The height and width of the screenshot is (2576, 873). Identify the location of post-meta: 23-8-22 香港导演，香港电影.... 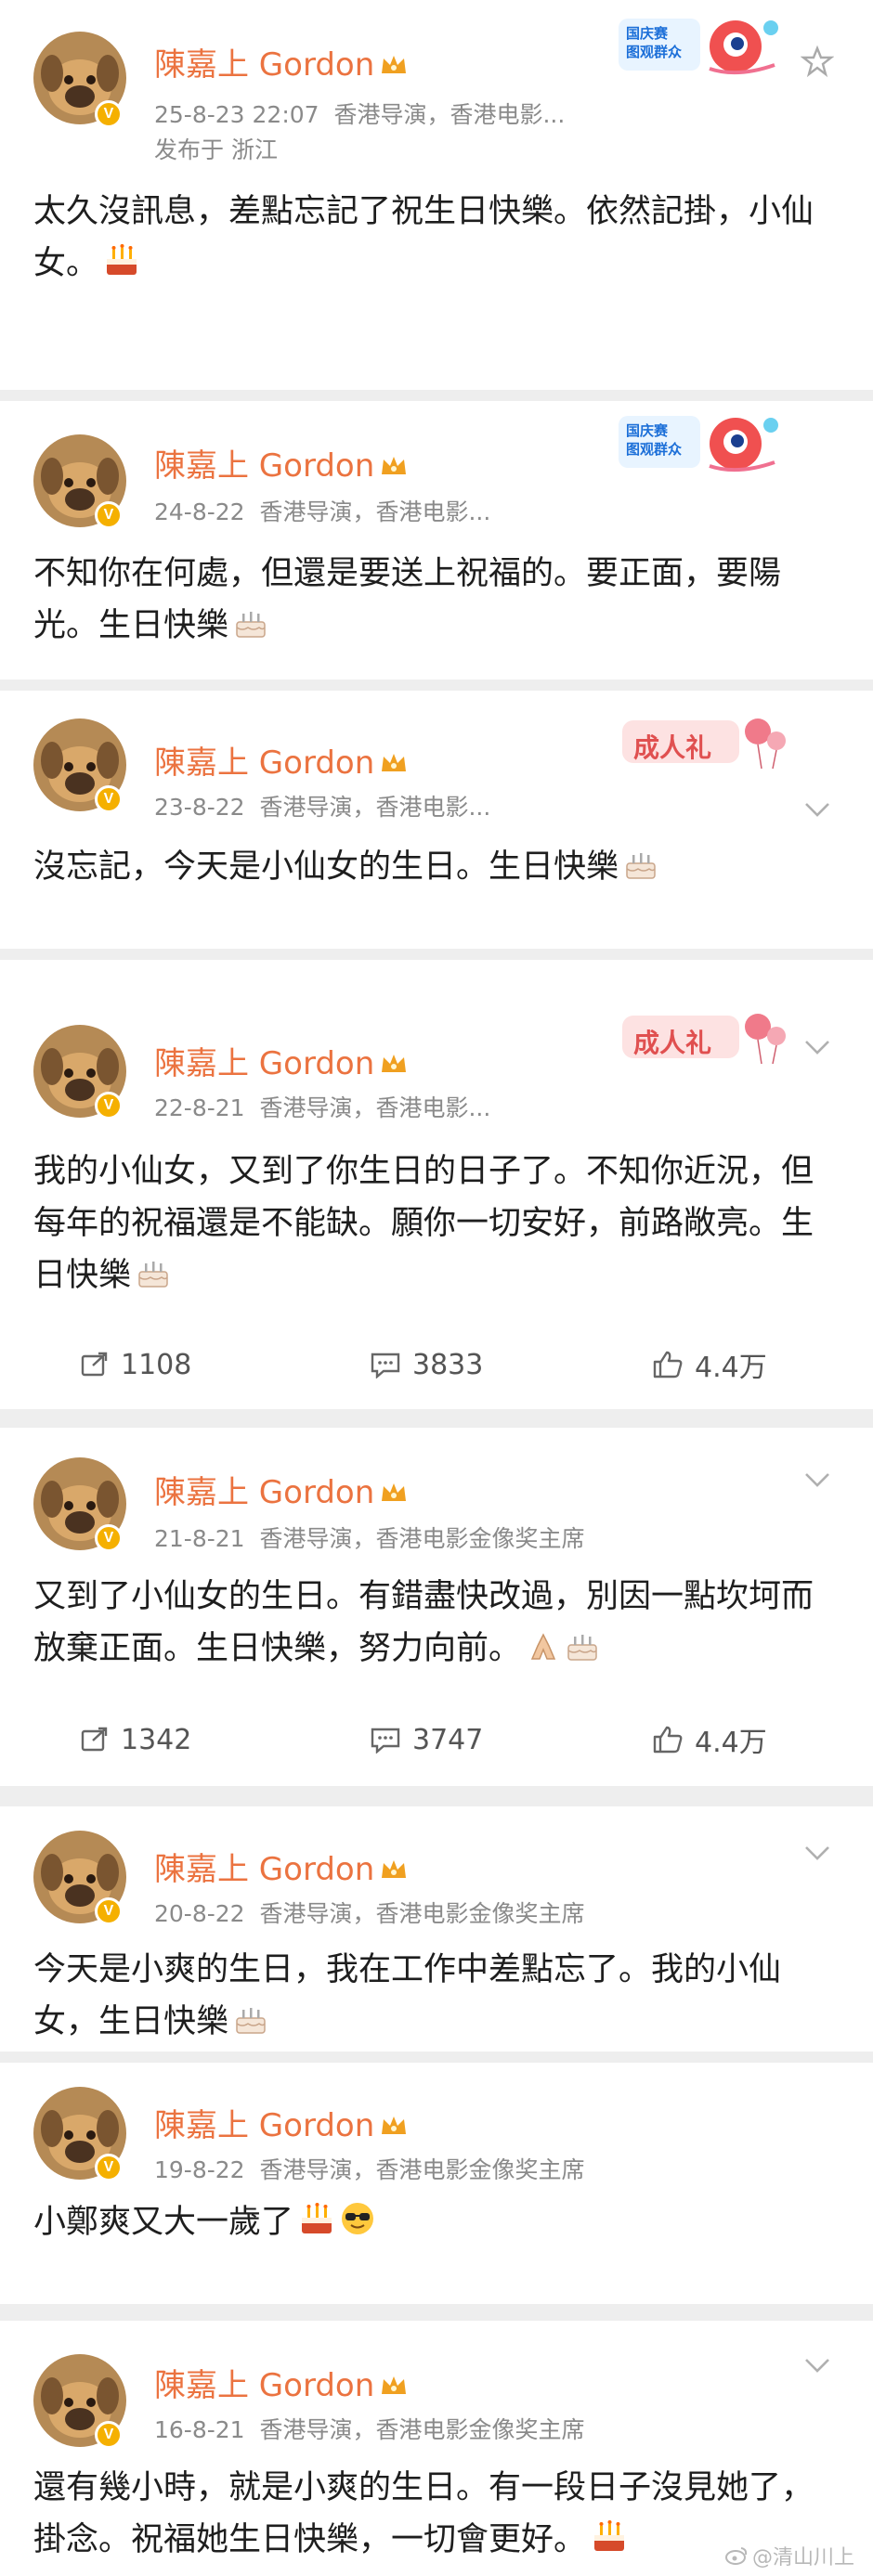
(322, 805).